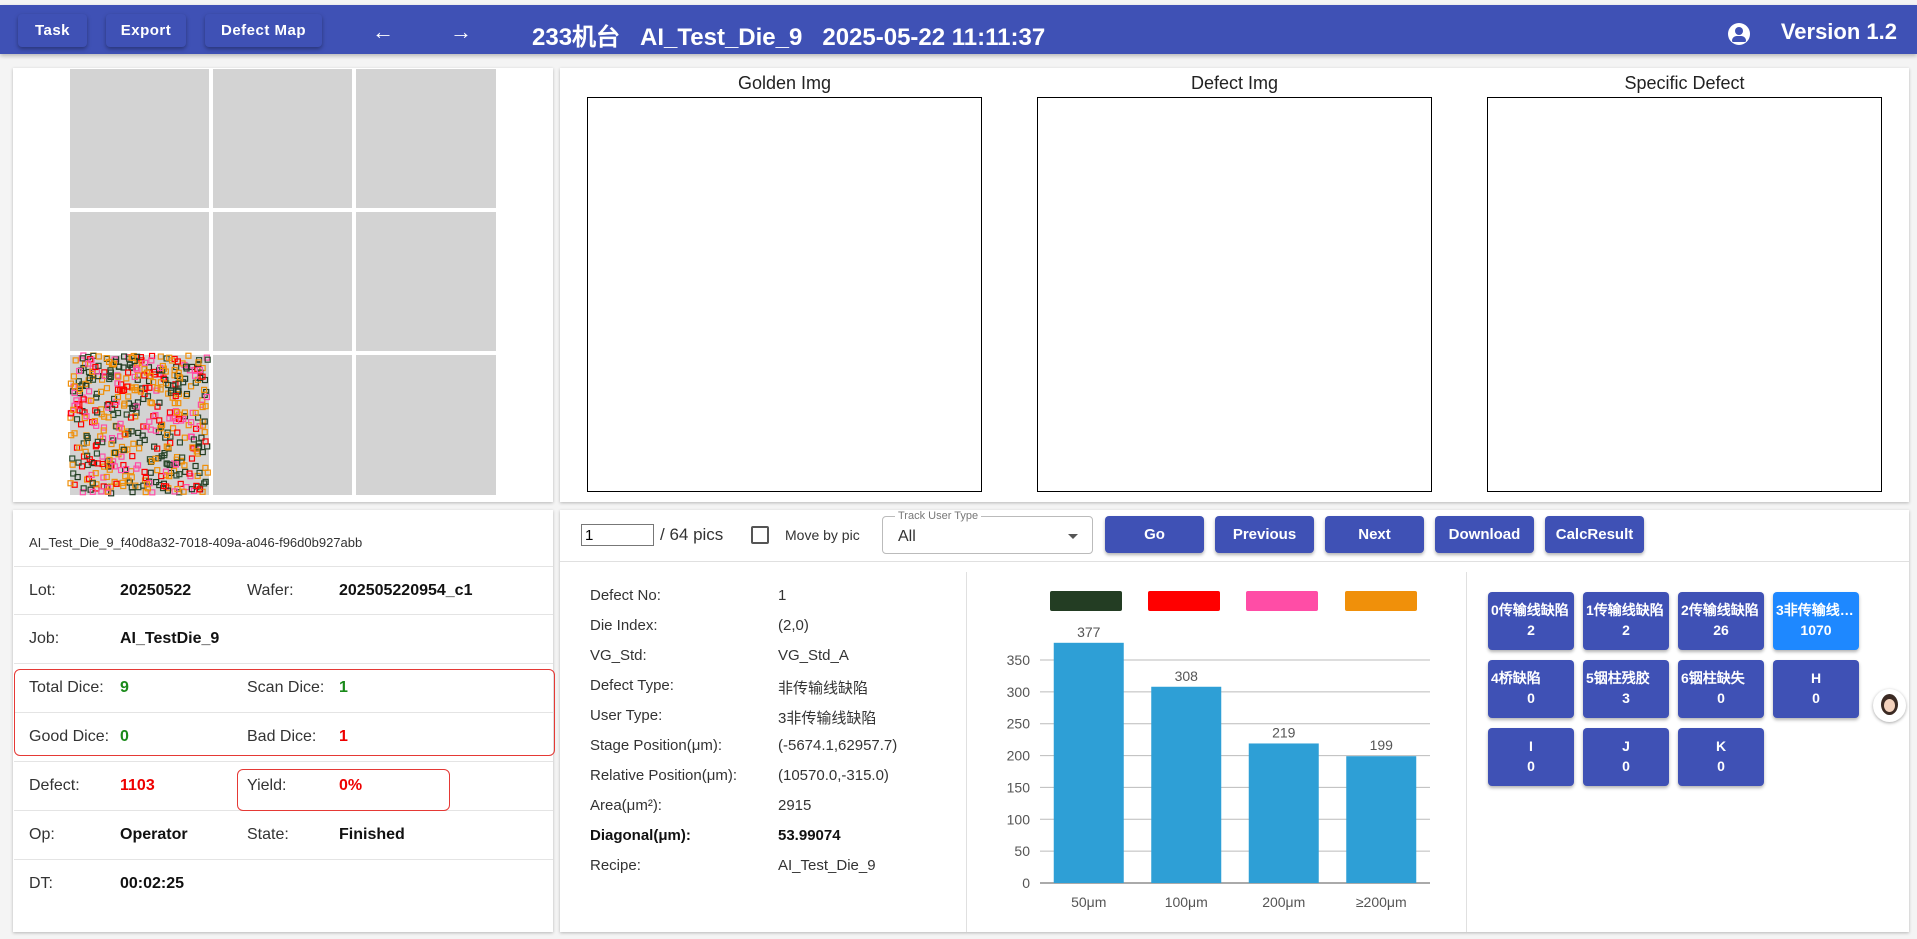  I want to click on yield-highlight, so click(343, 790).